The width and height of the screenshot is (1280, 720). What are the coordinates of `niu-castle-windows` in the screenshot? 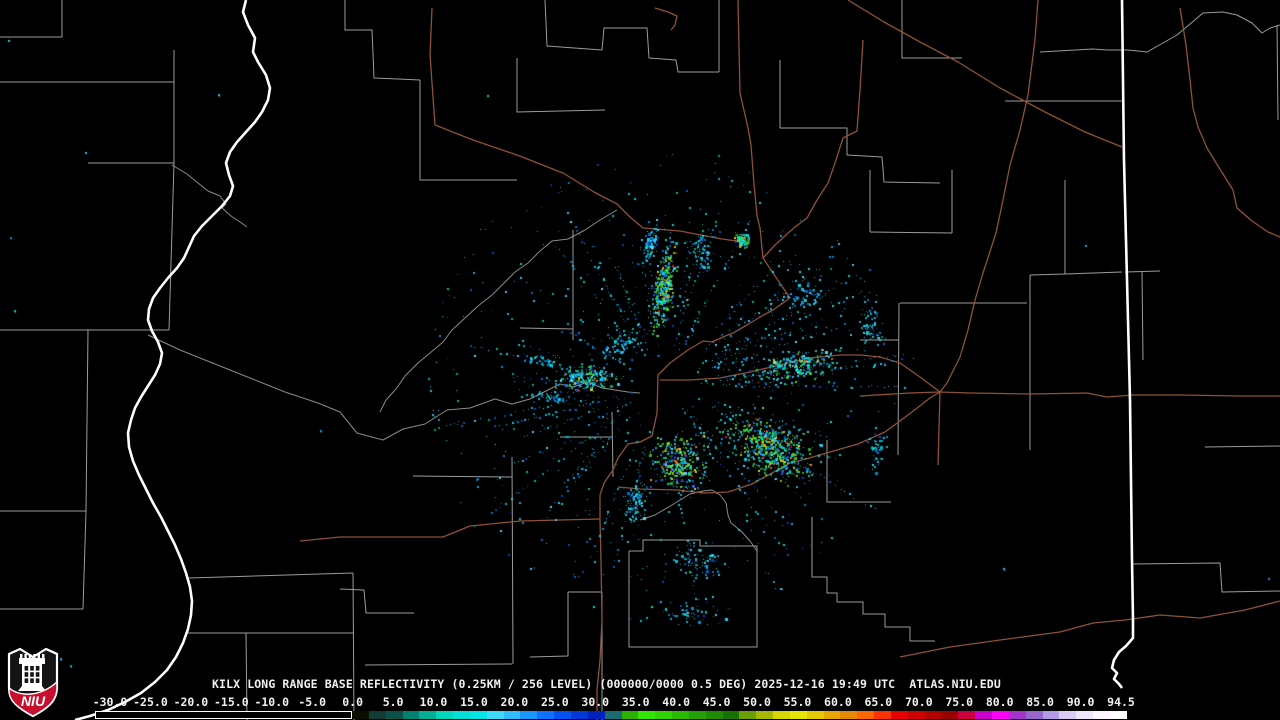 It's located at (32, 674).